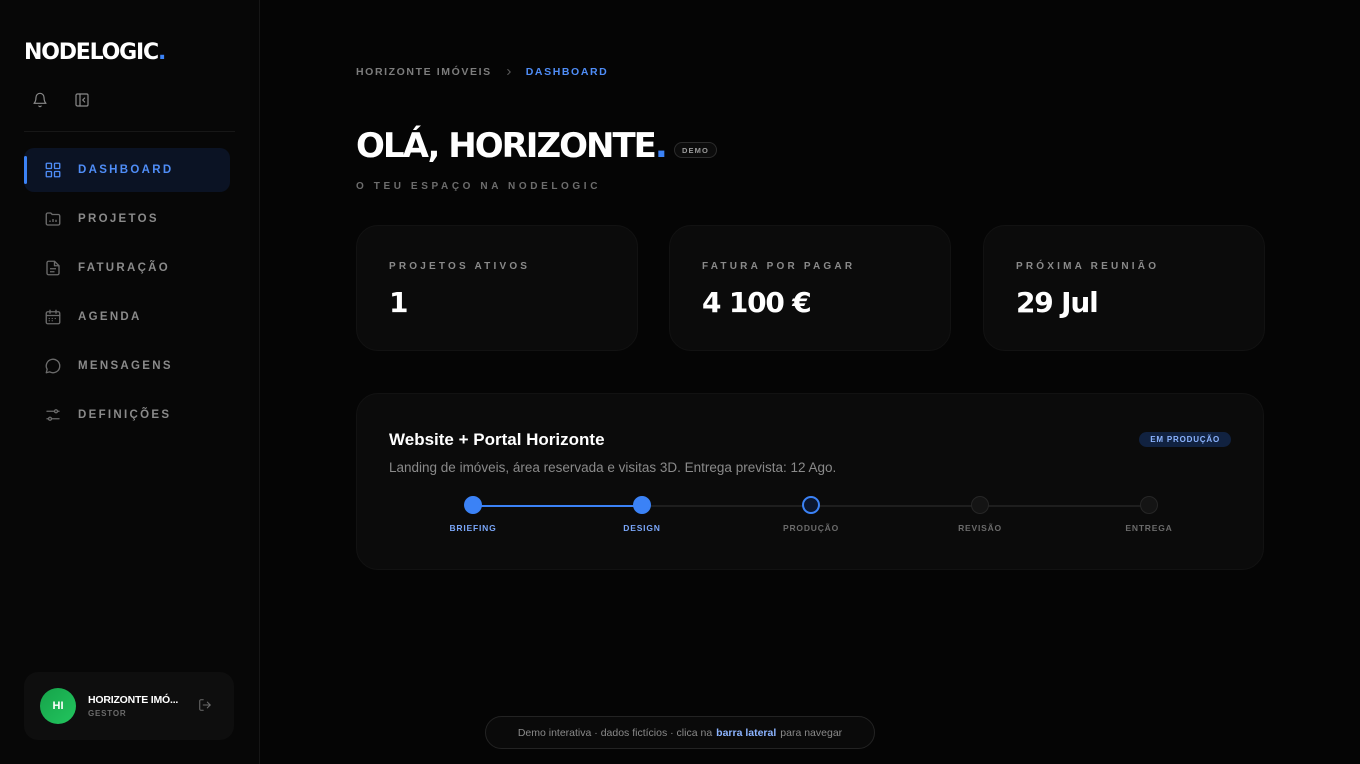  I want to click on sidebar-item-label: DASHBOARD, so click(126, 170).